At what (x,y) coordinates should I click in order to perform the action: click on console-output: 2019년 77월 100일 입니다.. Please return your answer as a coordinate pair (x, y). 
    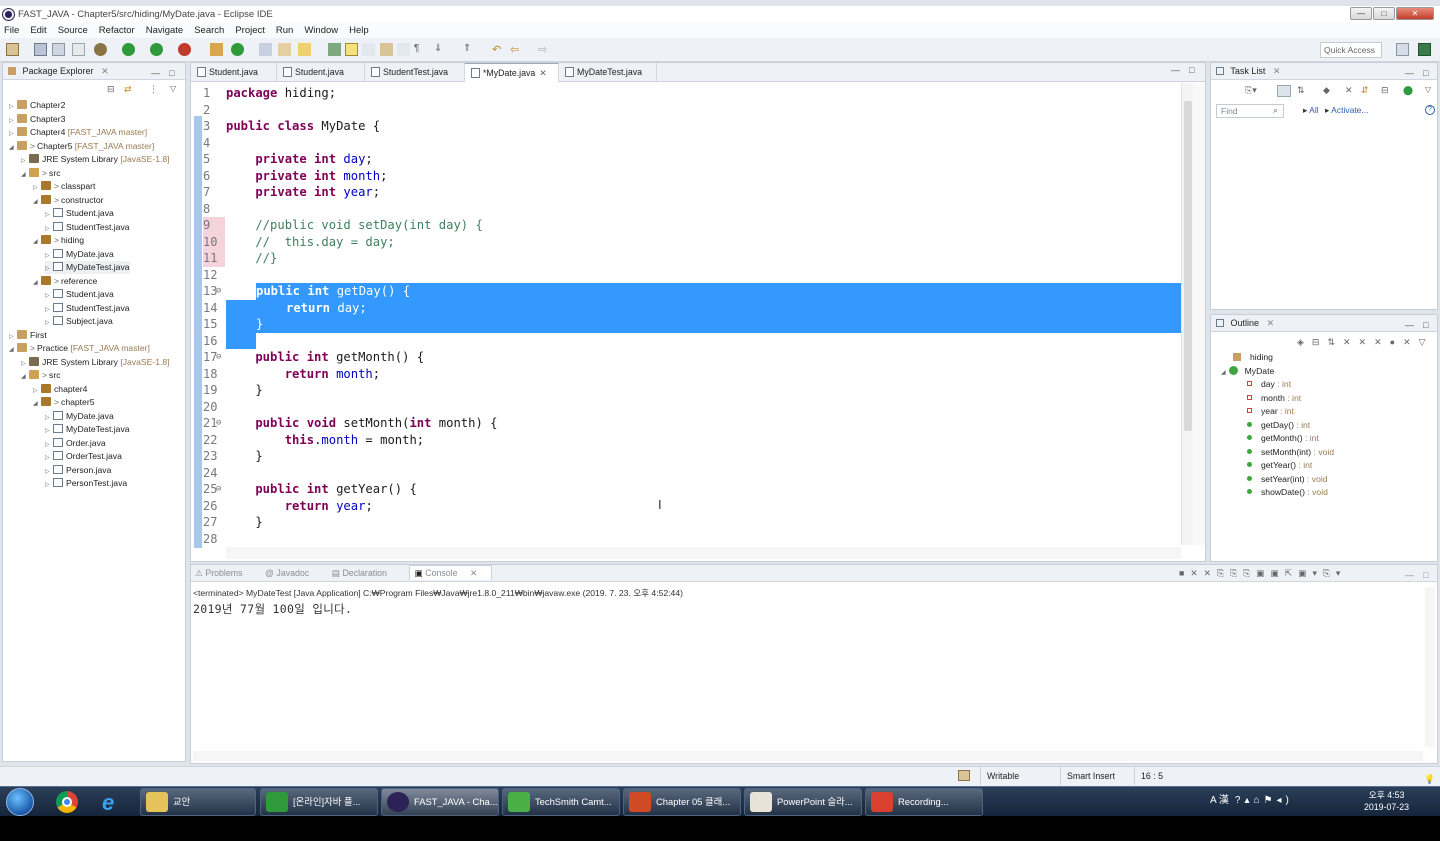
    Looking at the image, I should click on (272, 609).